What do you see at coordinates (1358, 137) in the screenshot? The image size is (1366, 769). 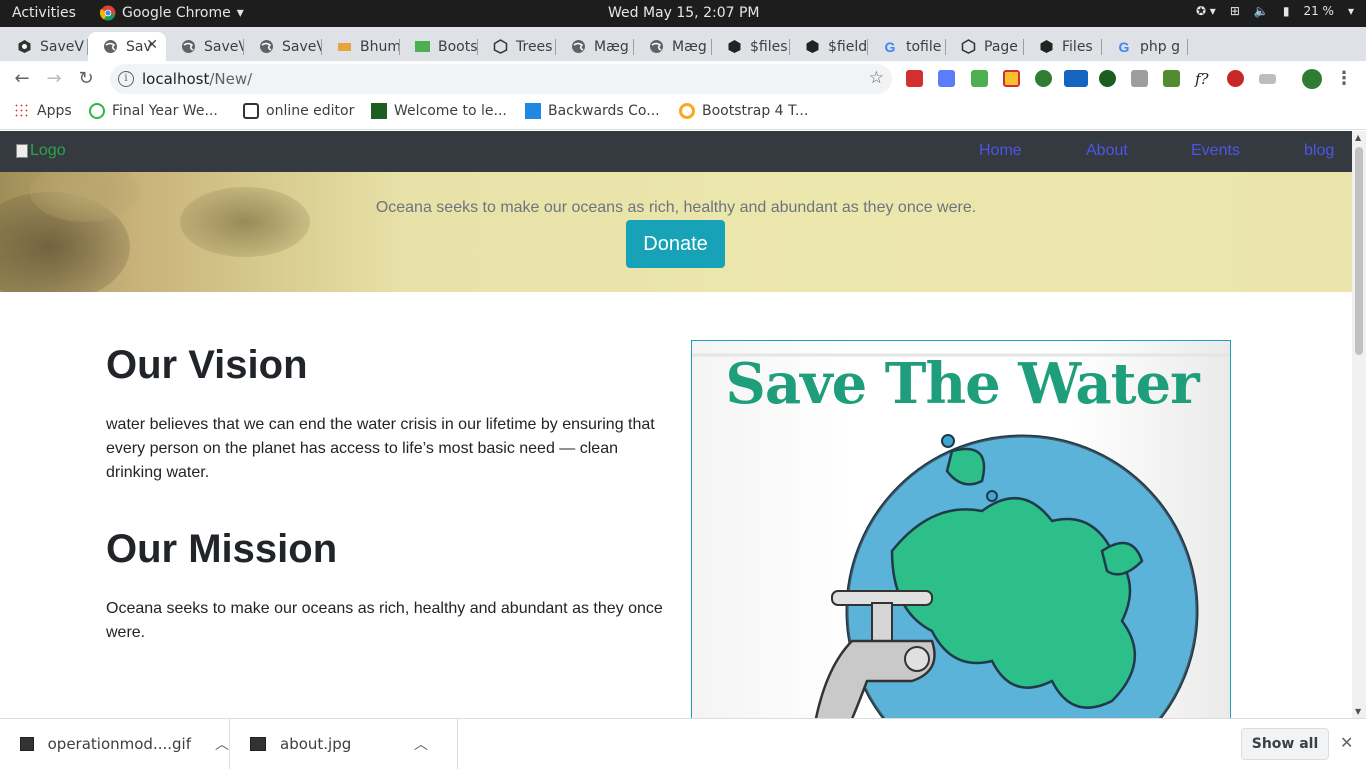 I see `scroll-up-icon: ▲` at bounding box center [1358, 137].